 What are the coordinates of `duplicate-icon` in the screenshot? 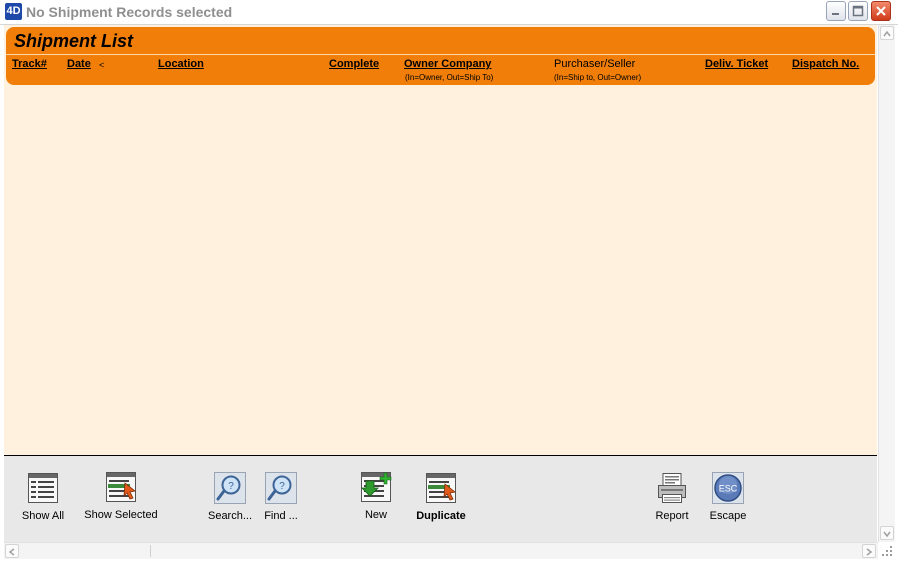 It's located at (441, 488).